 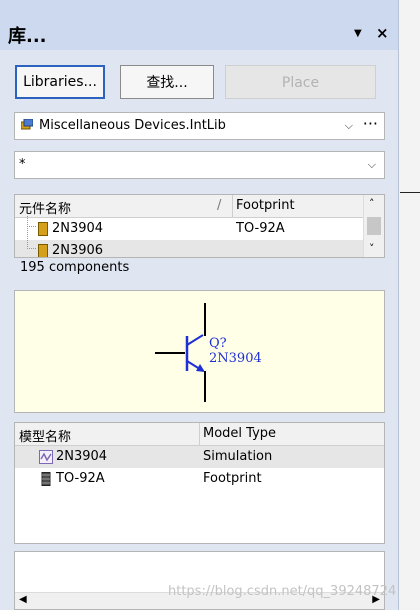 I want to click on component-count: 195 components, so click(x=75, y=267).